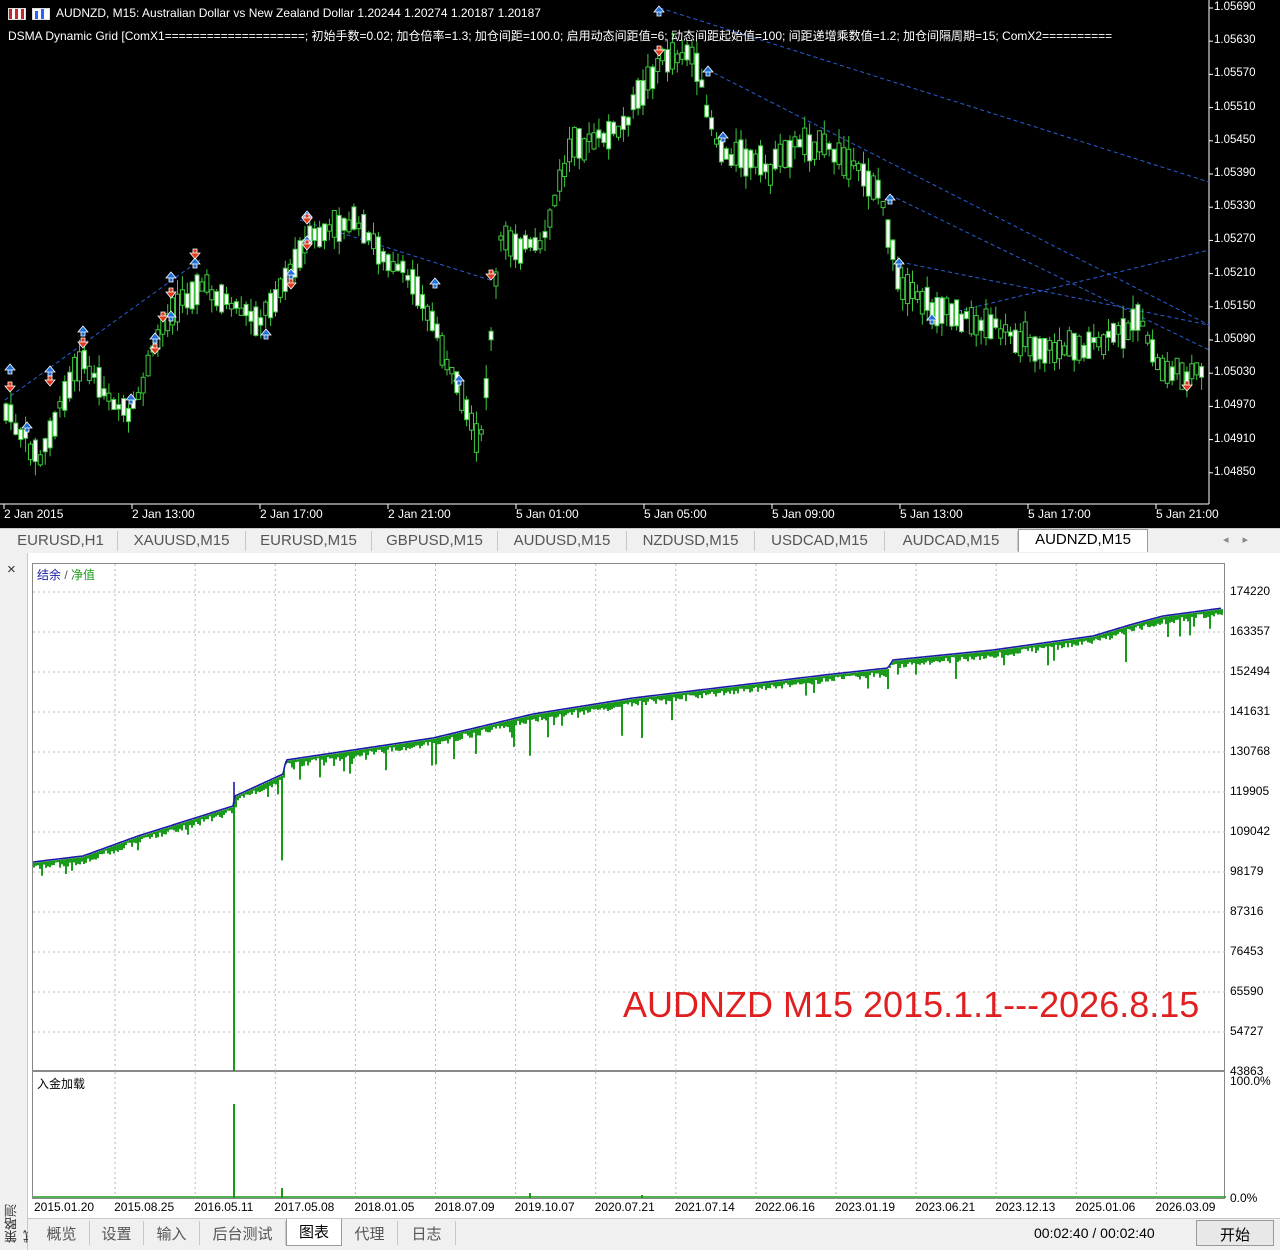 The width and height of the screenshot is (1280, 1250). What do you see at coordinates (427, 1233) in the screenshot?
I see `tester-tab: 日志` at bounding box center [427, 1233].